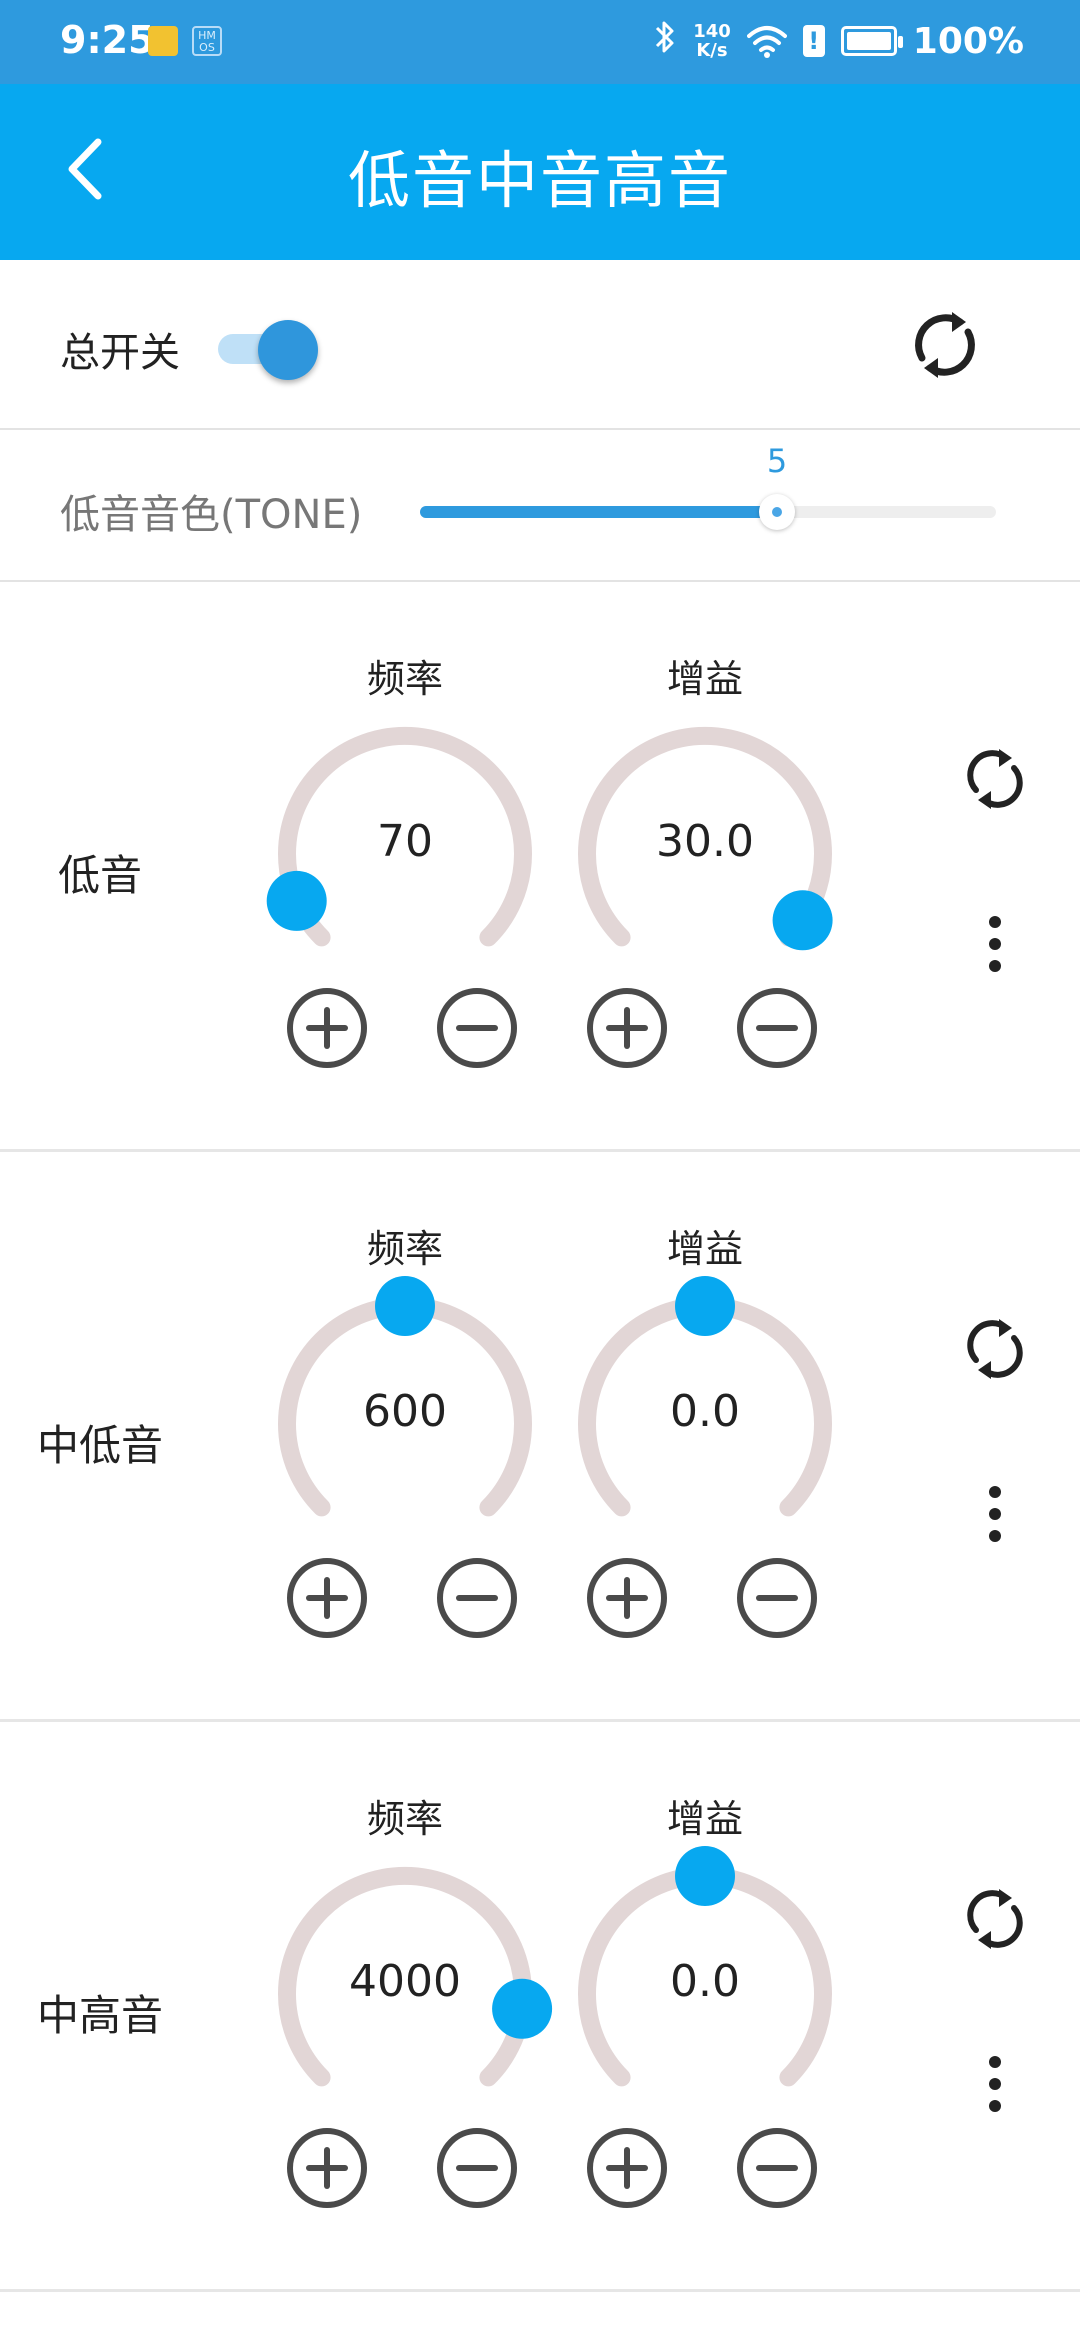 This screenshot has height=2340, width=1080. I want to click on app-bar: 低音中音高音, so click(540, 172).